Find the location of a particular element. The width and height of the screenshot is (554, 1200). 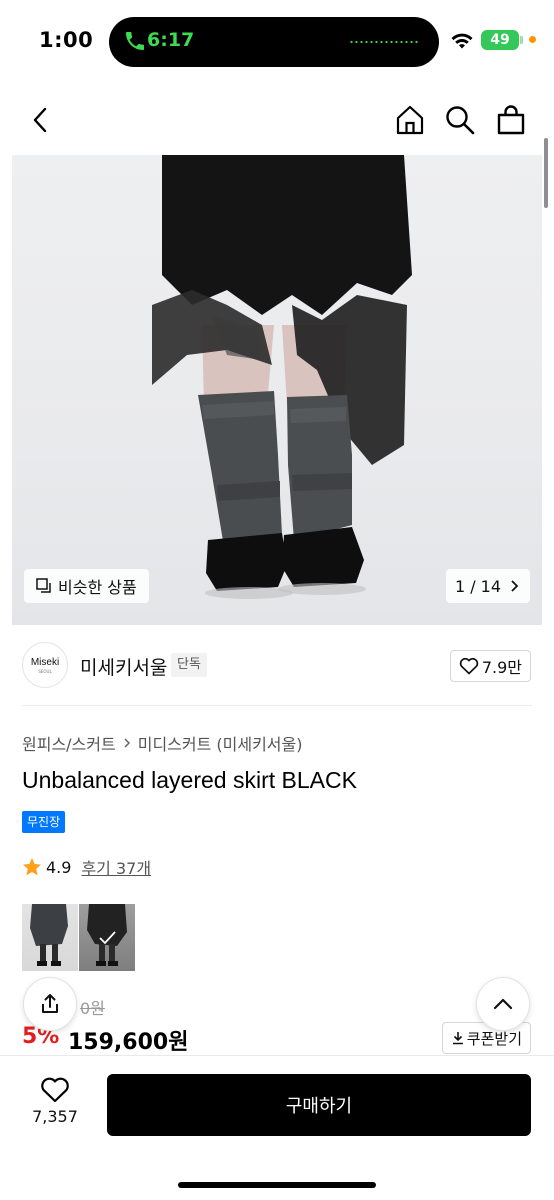

swatch-option-grey is located at coordinates (50, 937).